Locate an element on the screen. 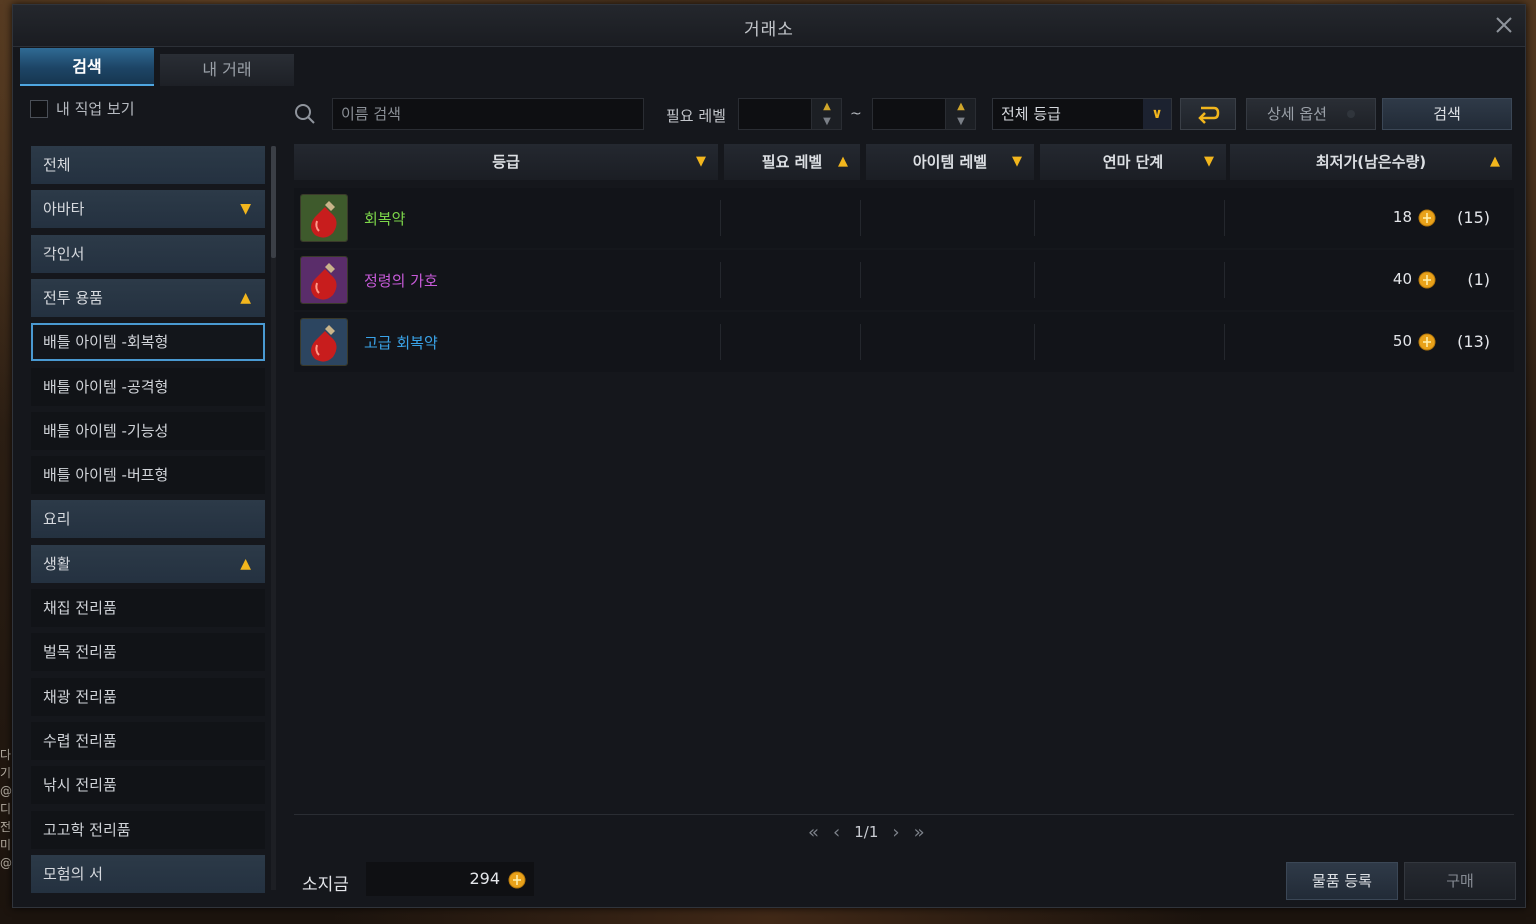 Image resolution: width=1536 pixels, height=924 pixels. sidebar-item-label: 아바타 is located at coordinates (64, 209).